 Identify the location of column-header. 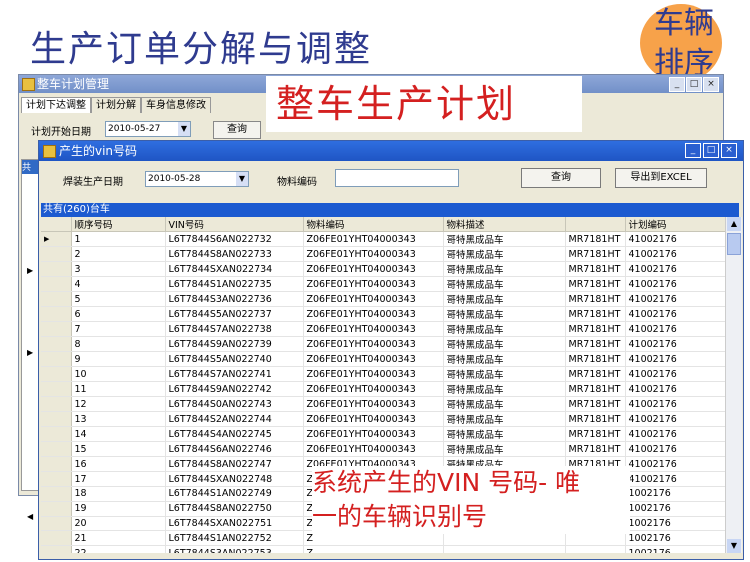
(595, 224).